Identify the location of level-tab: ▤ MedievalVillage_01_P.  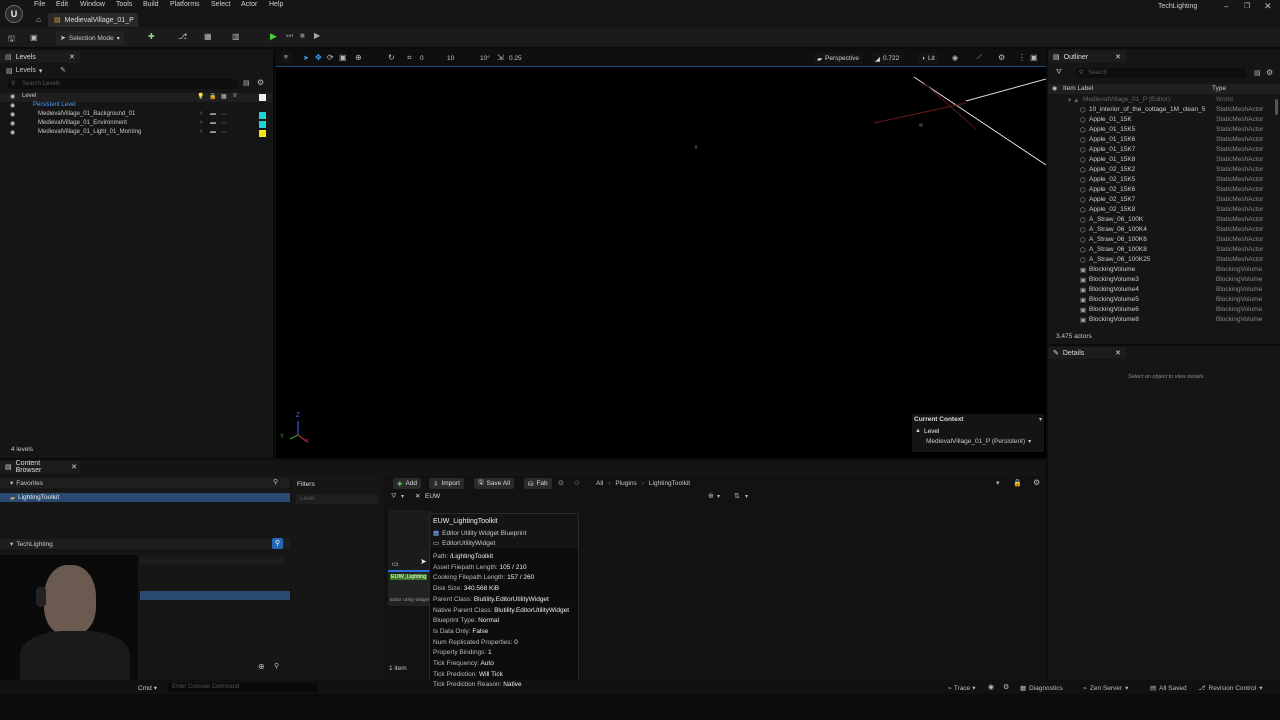
(93, 20).